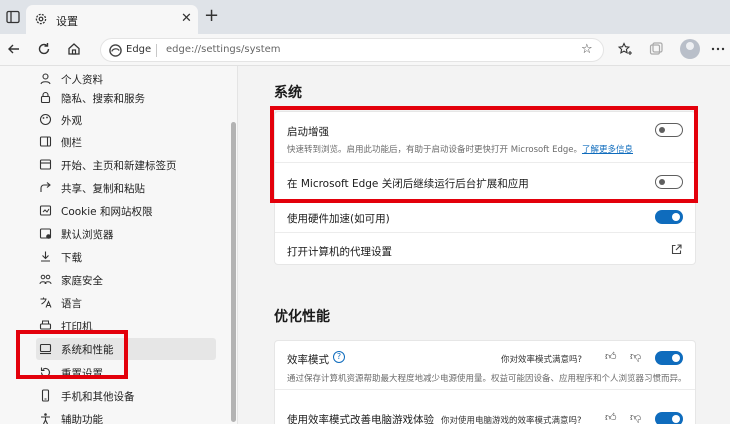 Image resolution: width=730 pixels, height=424 pixels. What do you see at coordinates (485, 216) in the screenshot?
I see `setting-hardware-acceleration: 使用硬件加速(如可用)` at bounding box center [485, 216].